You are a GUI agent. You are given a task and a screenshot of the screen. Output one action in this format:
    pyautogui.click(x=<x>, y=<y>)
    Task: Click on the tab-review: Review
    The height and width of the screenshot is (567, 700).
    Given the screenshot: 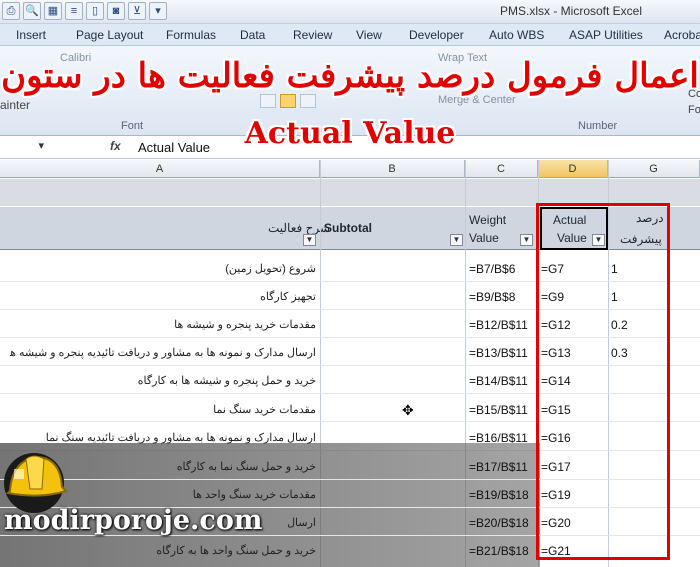 What is the action you would take?
    pyautogui.click(x=312, y=35)
    